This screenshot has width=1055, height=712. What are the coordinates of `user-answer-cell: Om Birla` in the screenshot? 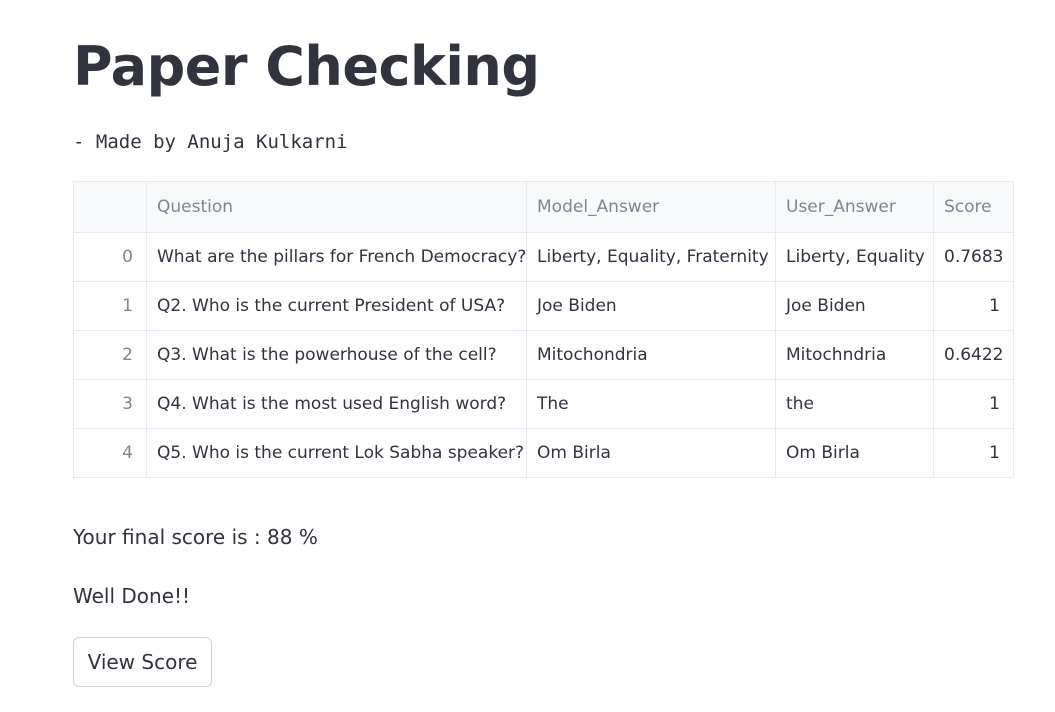 It's located at (854, 453).